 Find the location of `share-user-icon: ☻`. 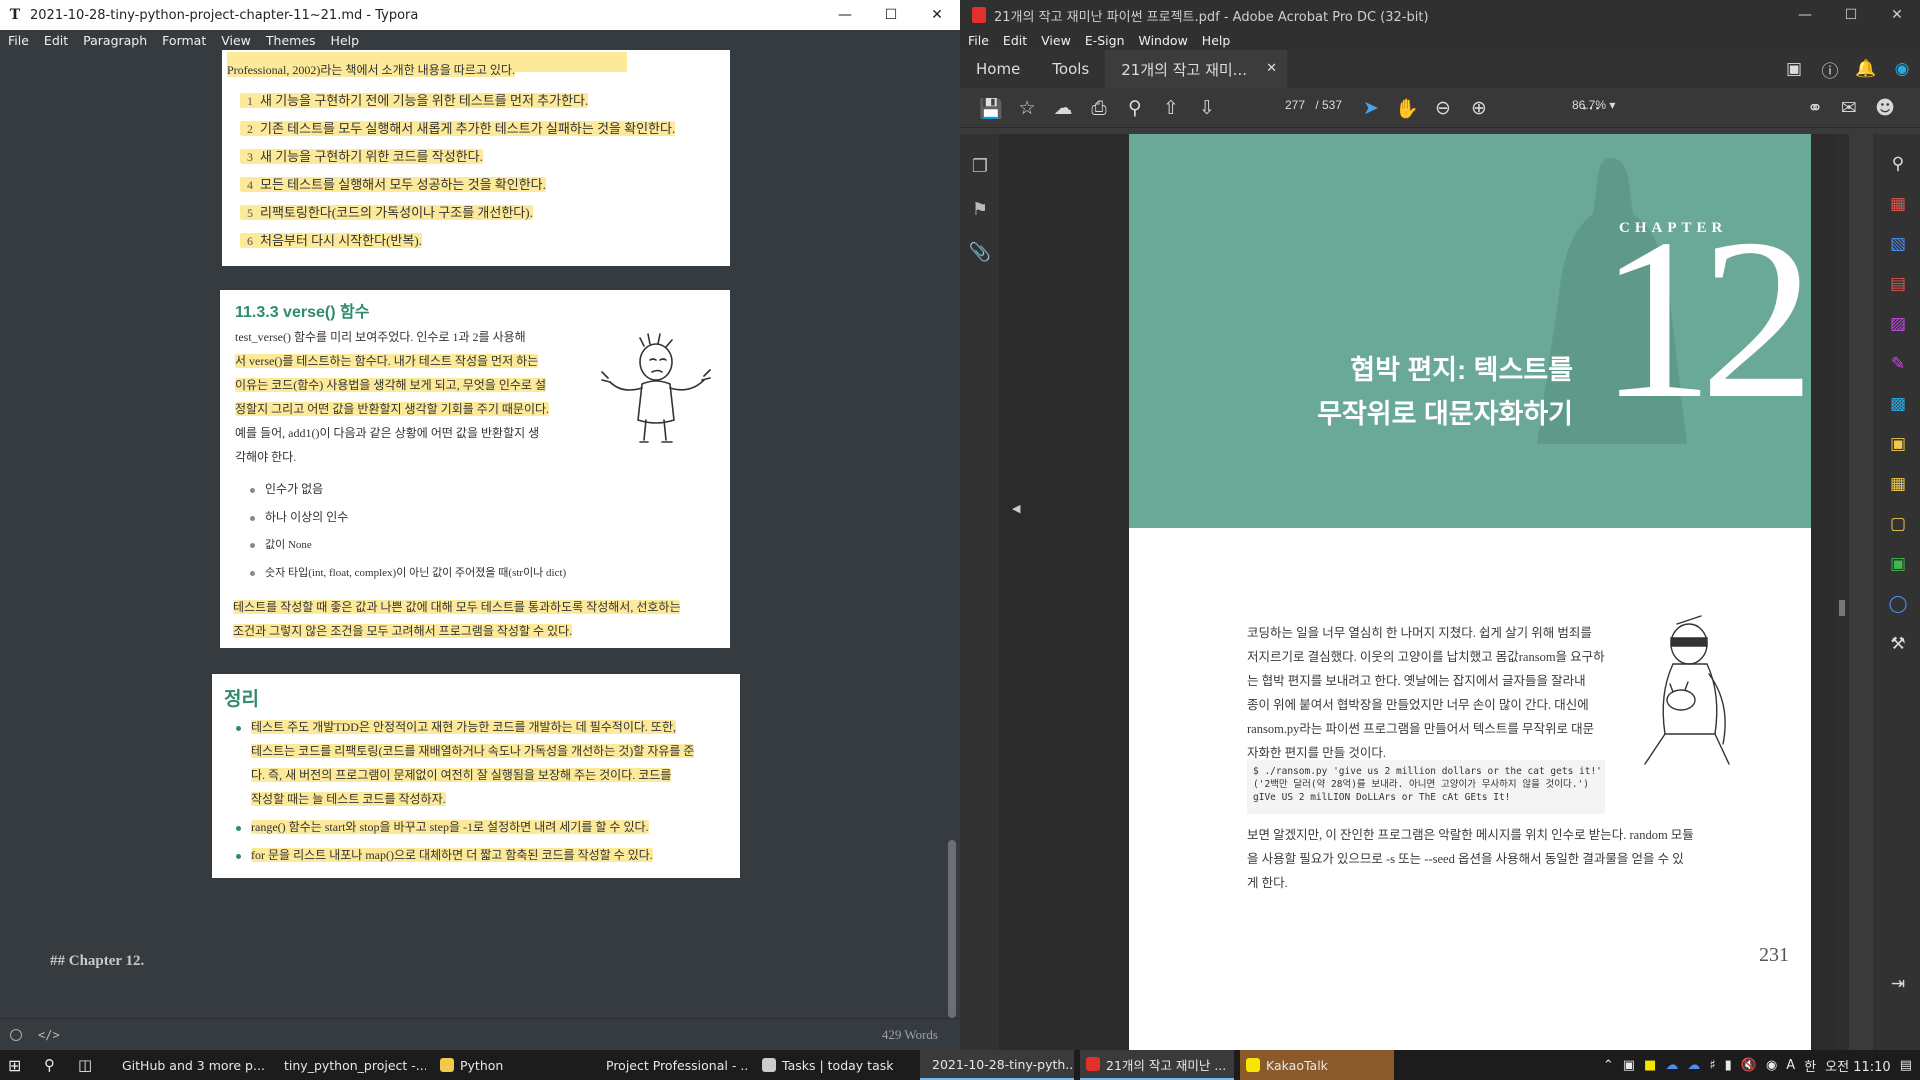

share-user-icon: ☻ is located at coordinates (1885, 108).